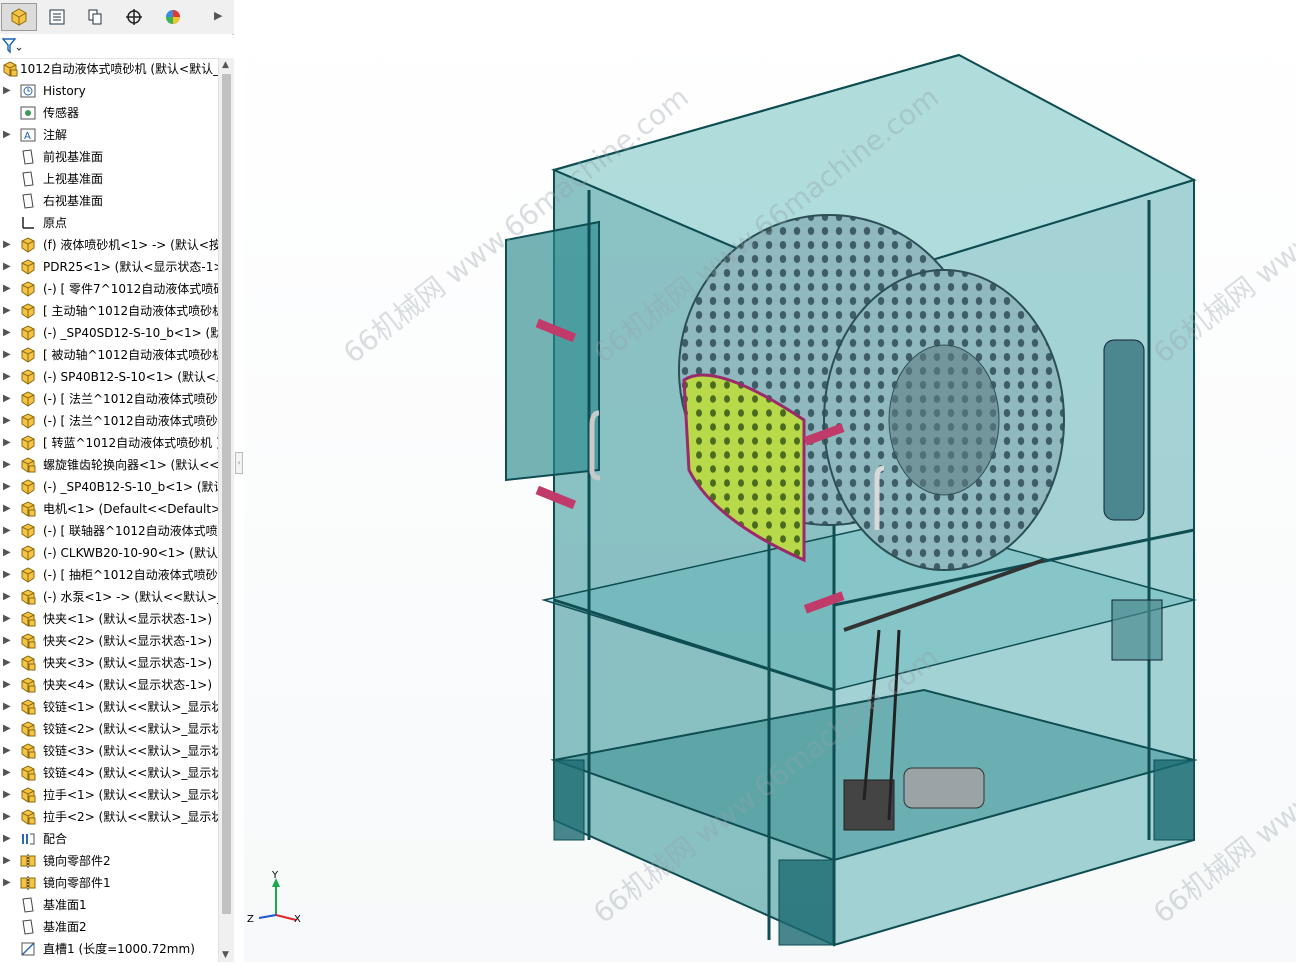 This screenshot has height=965, width=1296. I want to click on tree-item: ▶ 铰链<3> (默认<<默认>_显示状, so click(109, 751).